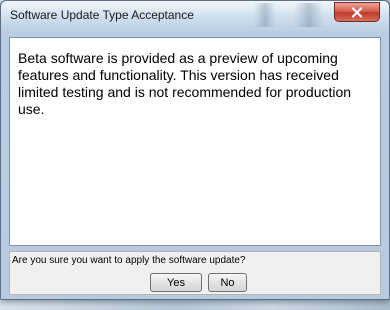 Image resolution: width=390 pixels, height=310 pixels. I want to click on no-button: No, so click(227, 282).